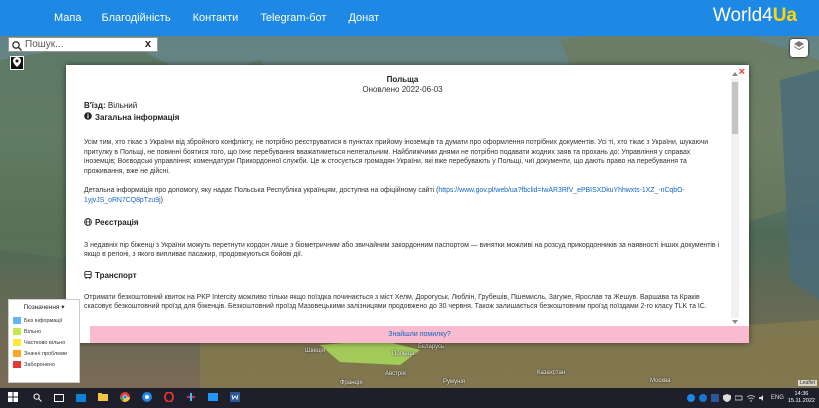 The image size is (819, 408). Describe the element at coordinates (742, 72) in the screenshot. I see `close-icon: ×` at that location.